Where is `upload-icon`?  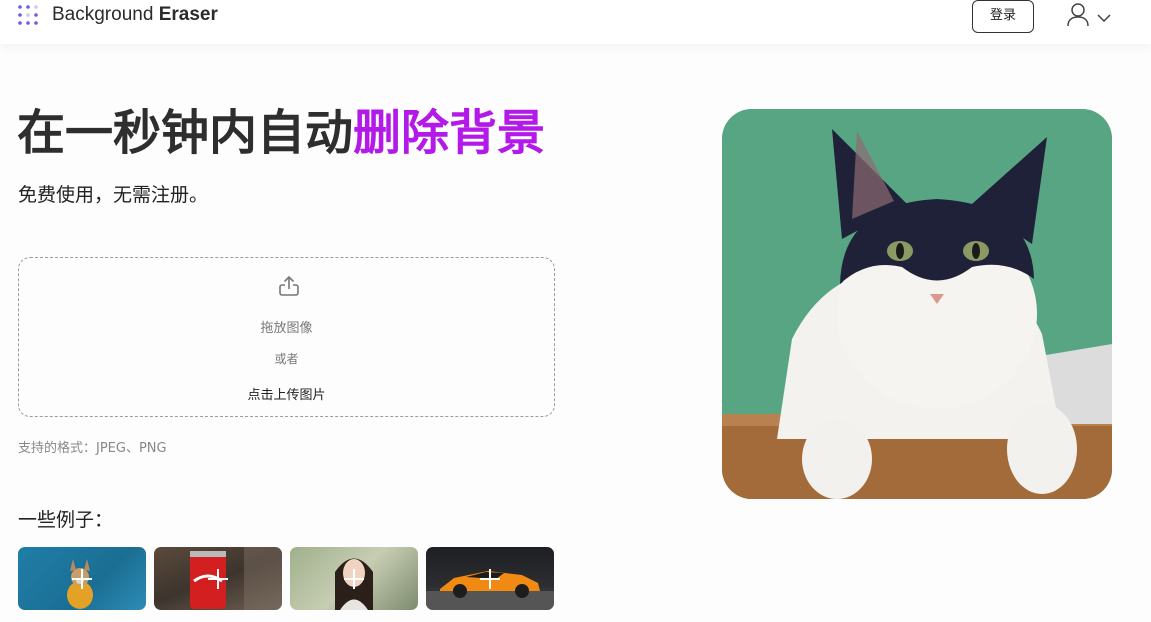
upload-icon is located at coordinates (289, 285).